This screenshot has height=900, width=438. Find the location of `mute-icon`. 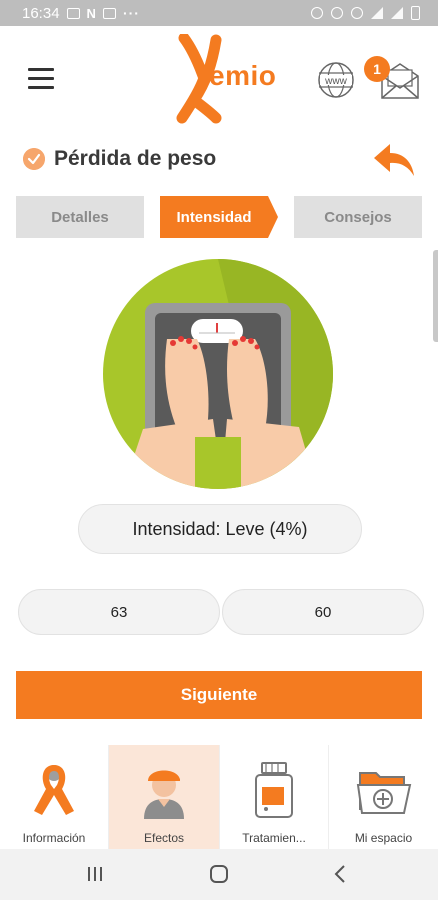

mute-icon is located at coordinates (357, 13).